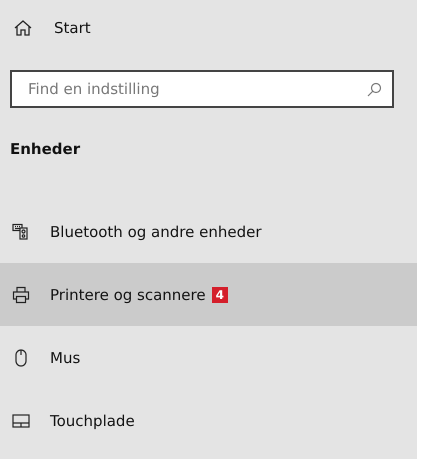  I want to click on home-link: Start, so click(208, 28).